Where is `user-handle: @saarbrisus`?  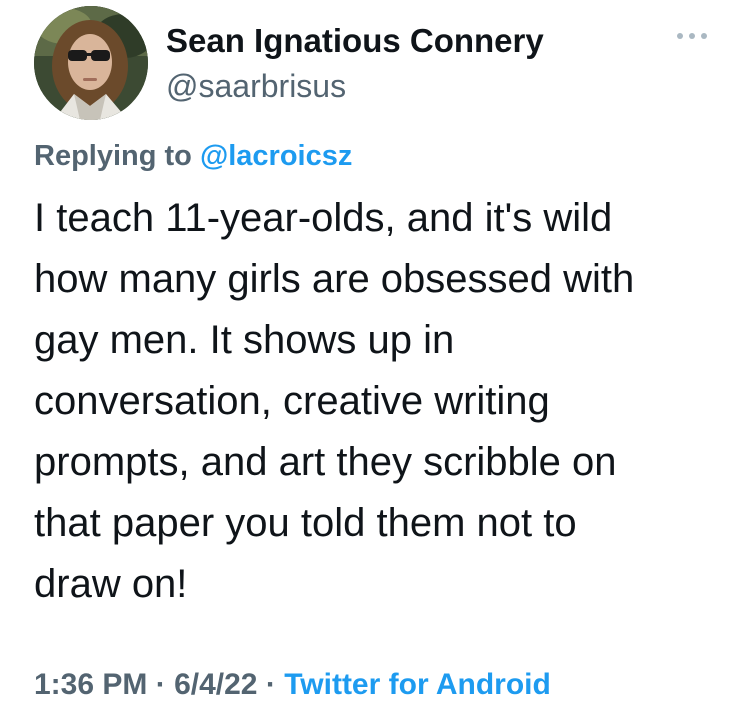
user-handle: @saarbrisus is located at coordinates (355, 86).